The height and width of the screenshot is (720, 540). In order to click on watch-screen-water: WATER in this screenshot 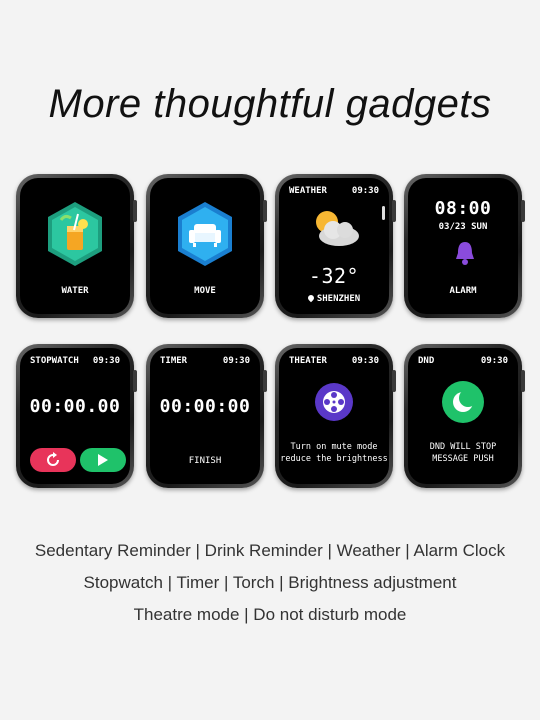, I will do `click(75, 246)`.